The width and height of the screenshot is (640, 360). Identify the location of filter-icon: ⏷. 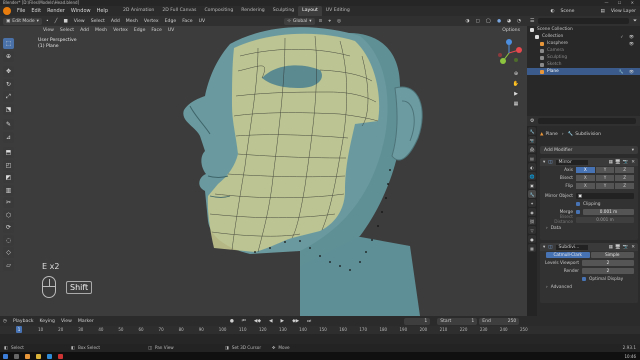
(635, 21).